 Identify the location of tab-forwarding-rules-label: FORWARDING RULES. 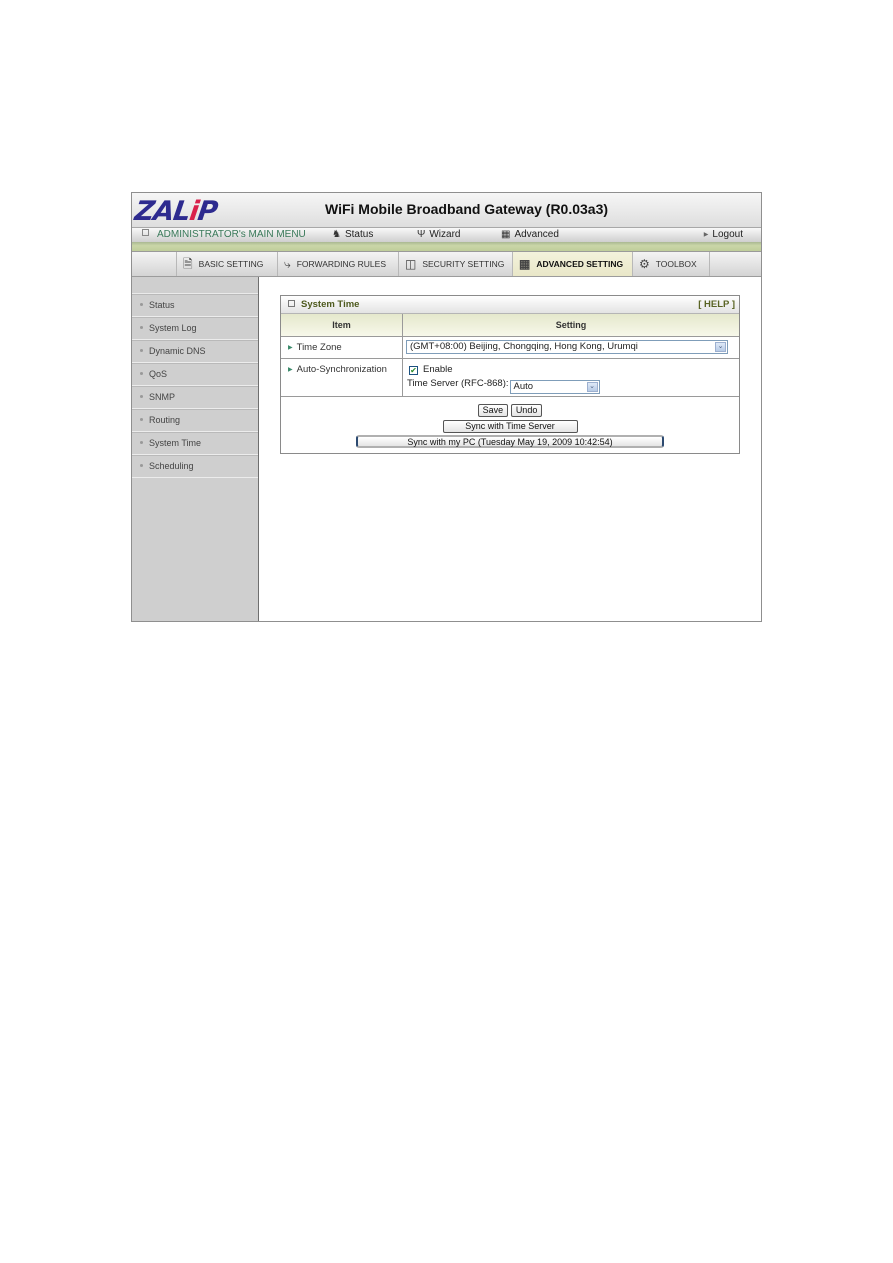
(341, 264).